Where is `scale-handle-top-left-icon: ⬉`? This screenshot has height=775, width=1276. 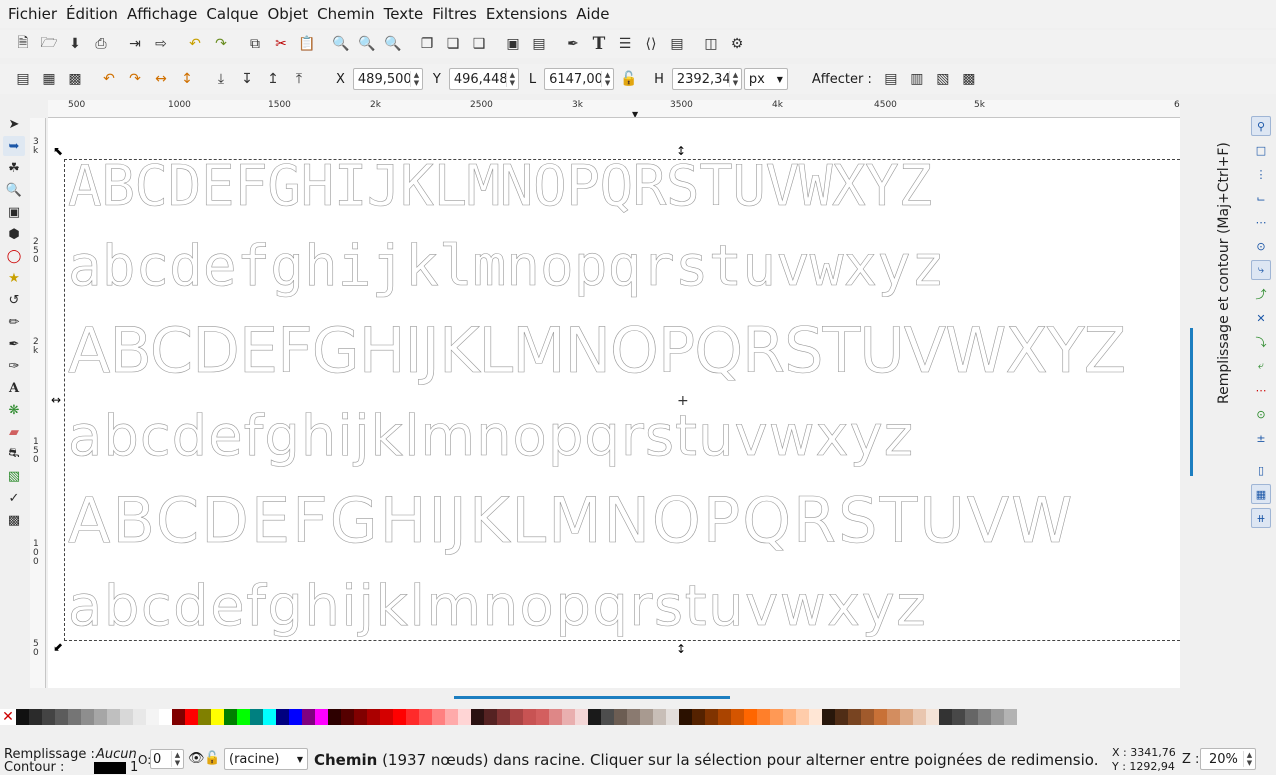 scale-handle-top-left-icon: ⬉ is located at coordinates (58, 151).